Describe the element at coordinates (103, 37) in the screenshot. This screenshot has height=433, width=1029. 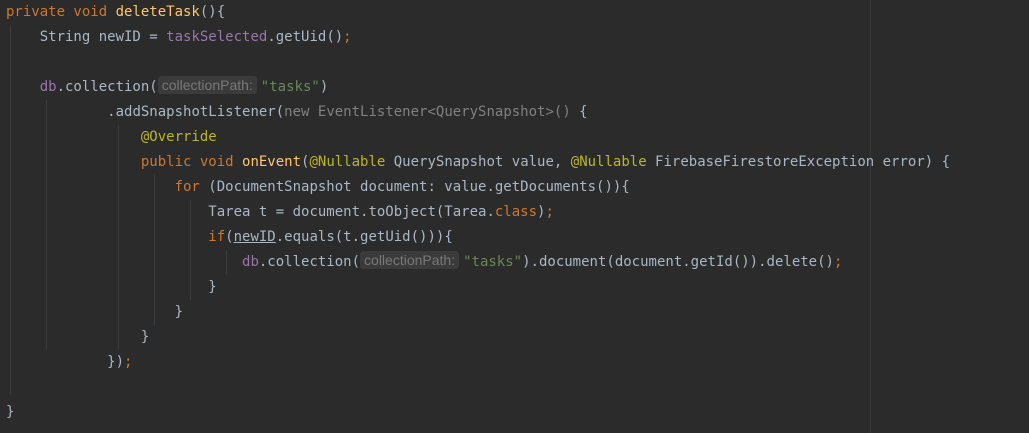
I see `token-text: String newID =` at that location.